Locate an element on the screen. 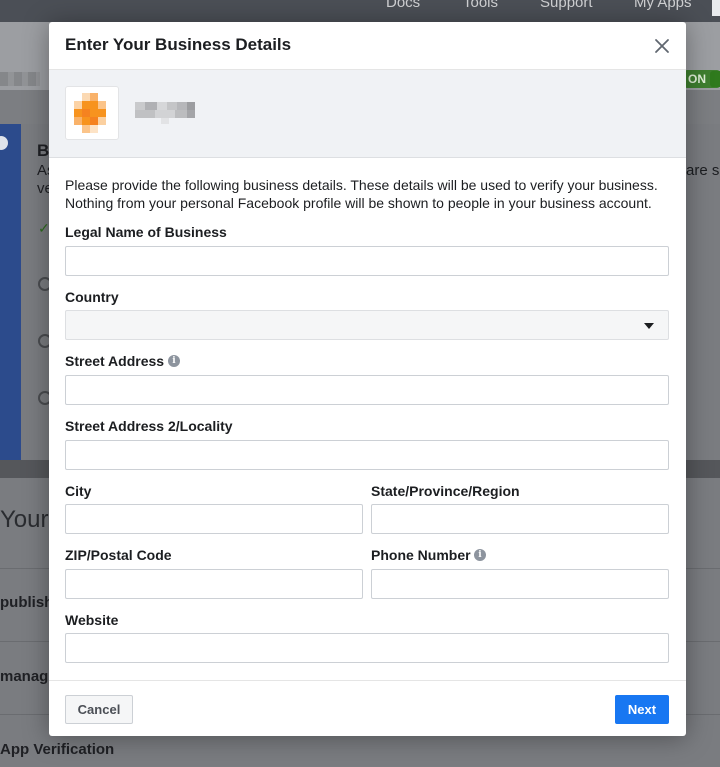 Image resolution: width=720 pixels, height=767 pixels. country-select is located at coordinates (367, 325).